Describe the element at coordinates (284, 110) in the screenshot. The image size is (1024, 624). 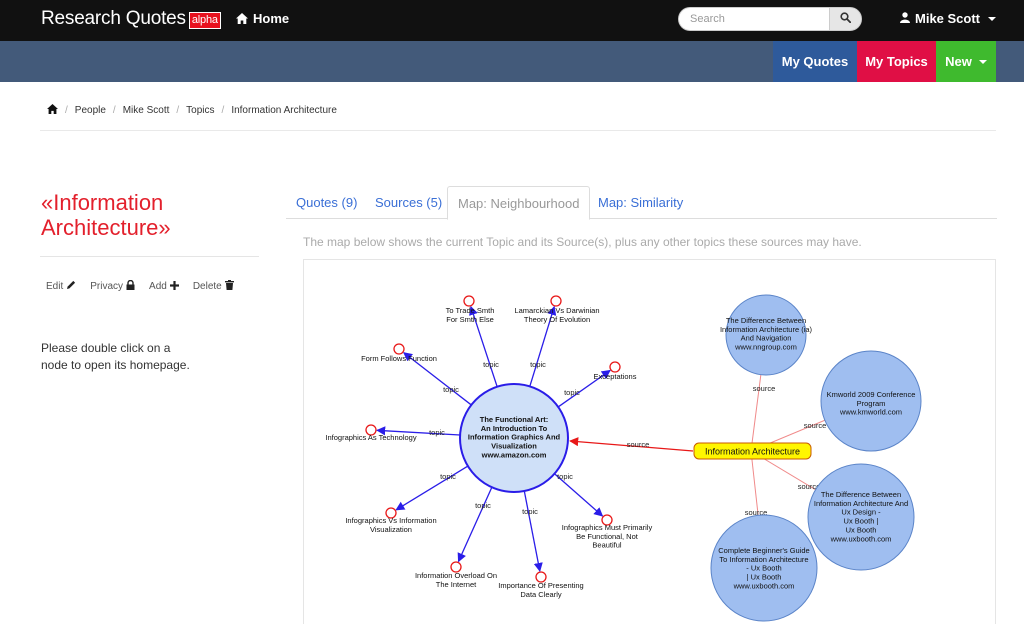
I see `breadcrumb-current: Information Architecture` at that location.